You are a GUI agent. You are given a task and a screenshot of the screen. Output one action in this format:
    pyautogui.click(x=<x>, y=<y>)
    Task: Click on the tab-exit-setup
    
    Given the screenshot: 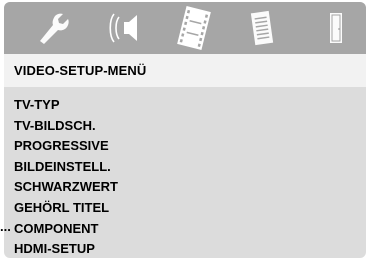 What is the action you would take?
    pyautogui.click(x=336, y=28)
    